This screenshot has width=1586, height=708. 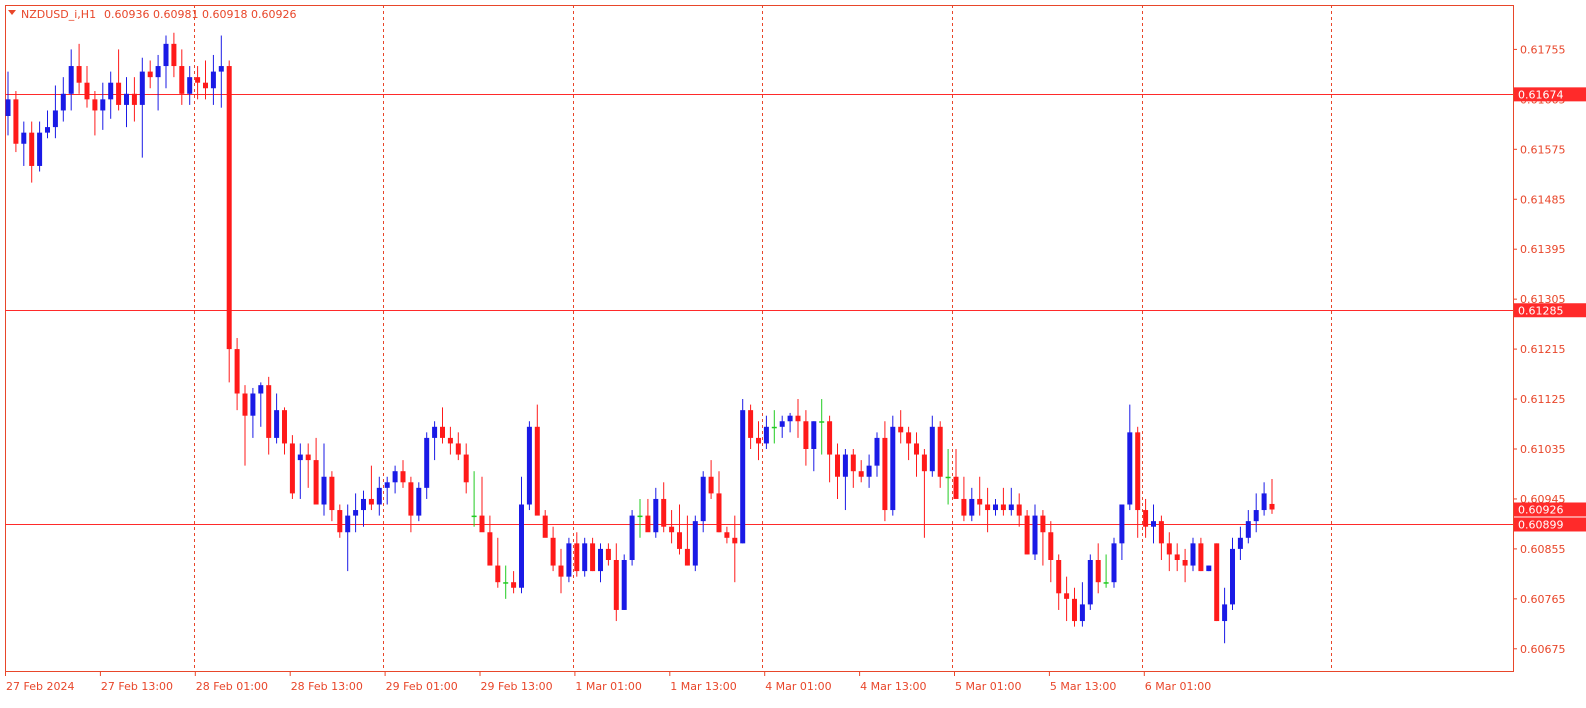 What do you see at coordinates (1083, 686) in the screenshot?
I see `time-tick-label-11: 5 Mar 13:00` at bounding box center [1083, 686].